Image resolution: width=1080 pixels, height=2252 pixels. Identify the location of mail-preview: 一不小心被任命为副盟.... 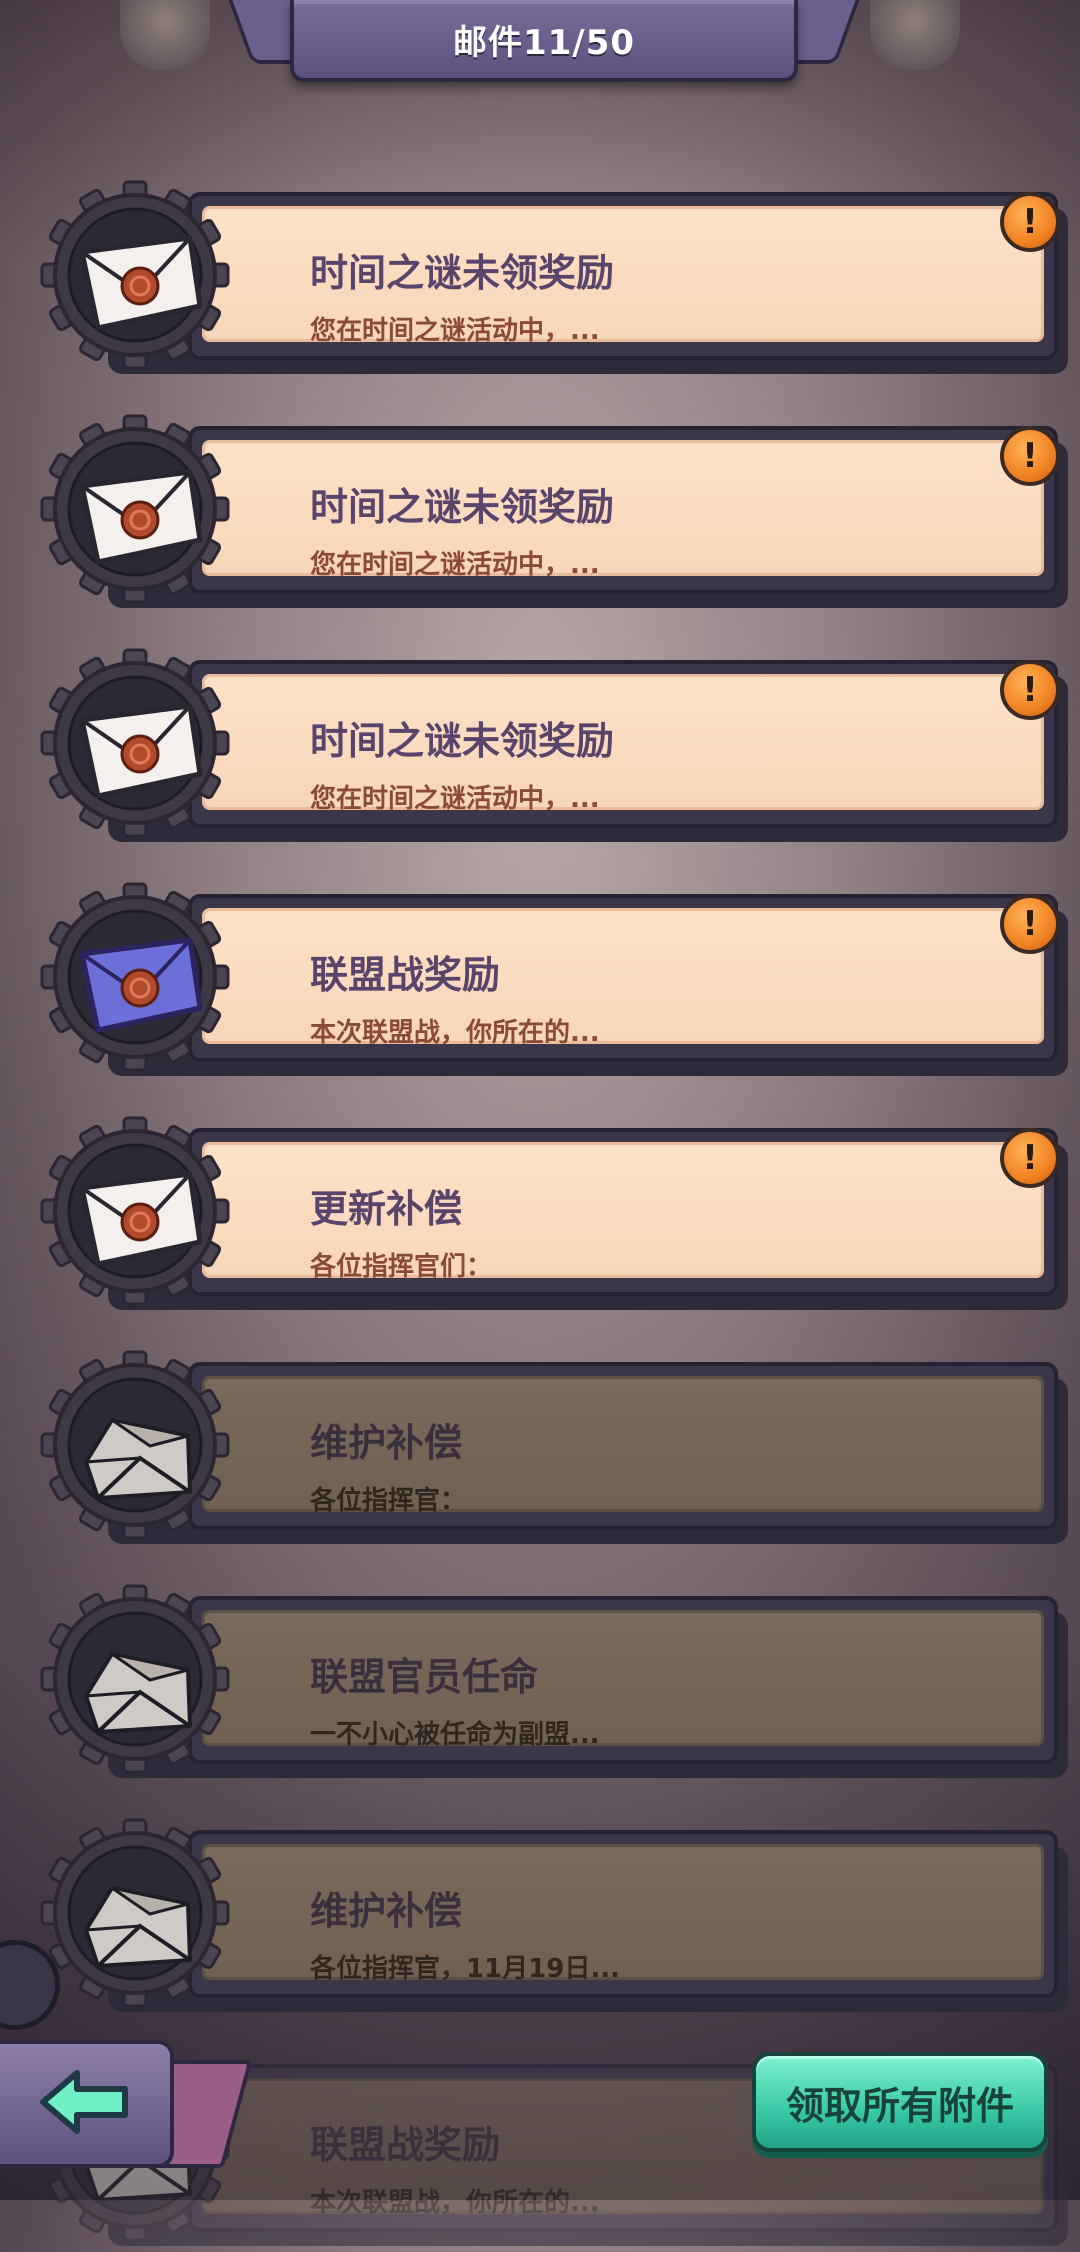
(455, 1735).